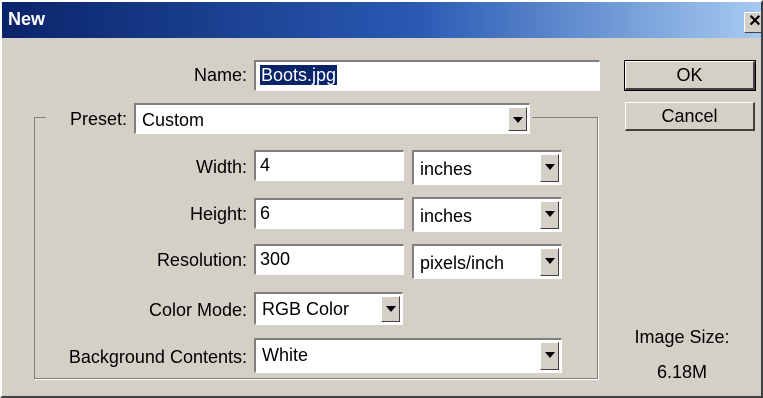 The width and height of the screenshot is (763, 398). What do you see at coordinates (197, 310) in the screenshot?
I see `color-mode-label: Color Mode:` at bounding box center [197, 310].